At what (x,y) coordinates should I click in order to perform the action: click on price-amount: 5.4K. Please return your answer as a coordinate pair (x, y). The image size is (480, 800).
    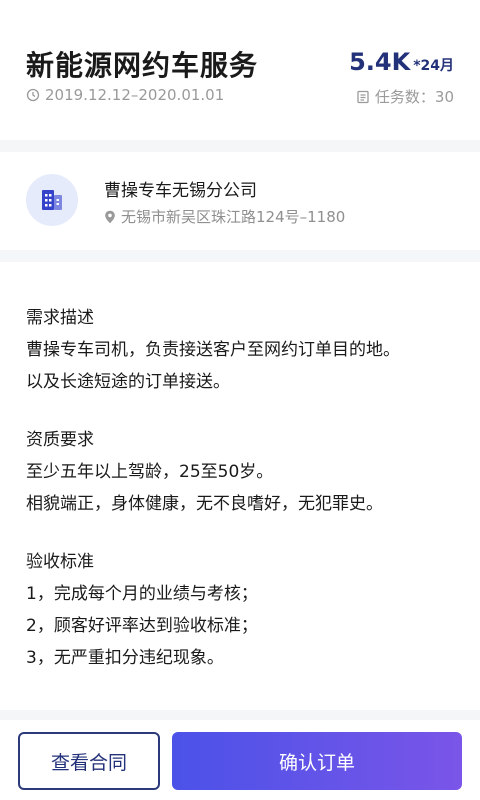
    Looking at the image, I should click on (380, 62).